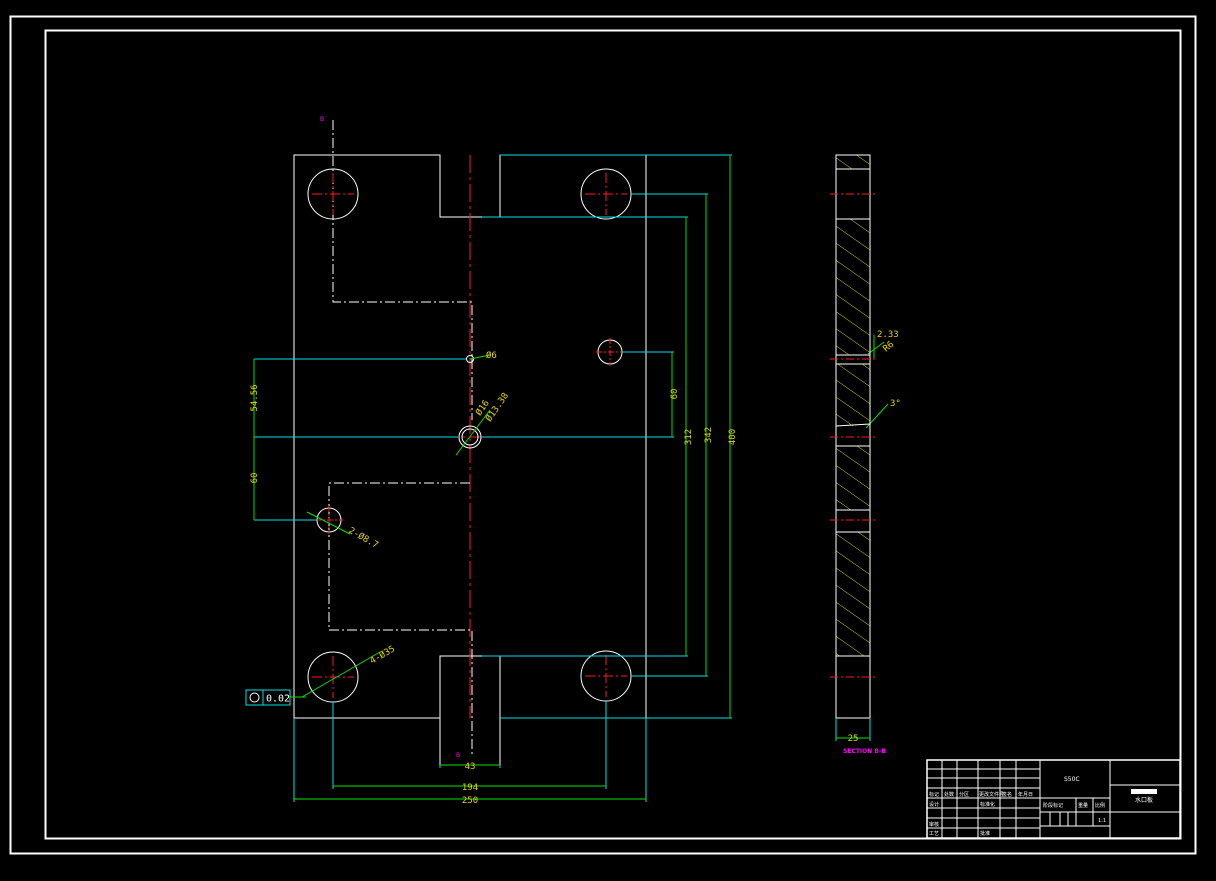  What do you see at coordinates (675, 394) in the screenshot?
I see `dim-60-right: 60` at bounding box center [675, 394].